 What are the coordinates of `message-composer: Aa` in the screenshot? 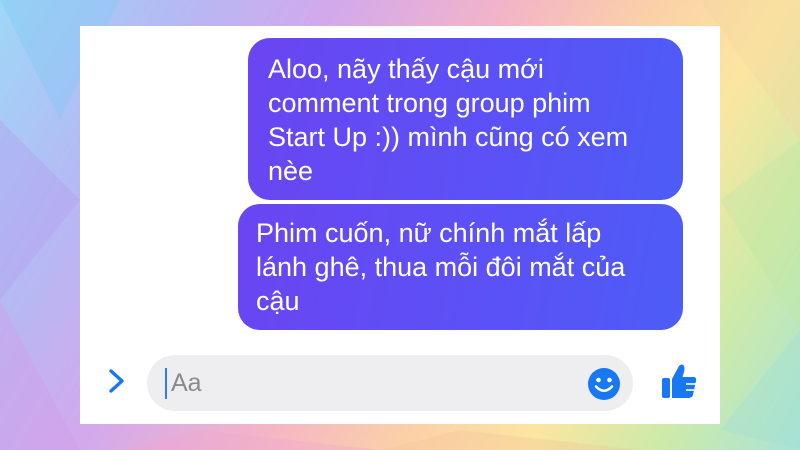 It's located at (400, 382).